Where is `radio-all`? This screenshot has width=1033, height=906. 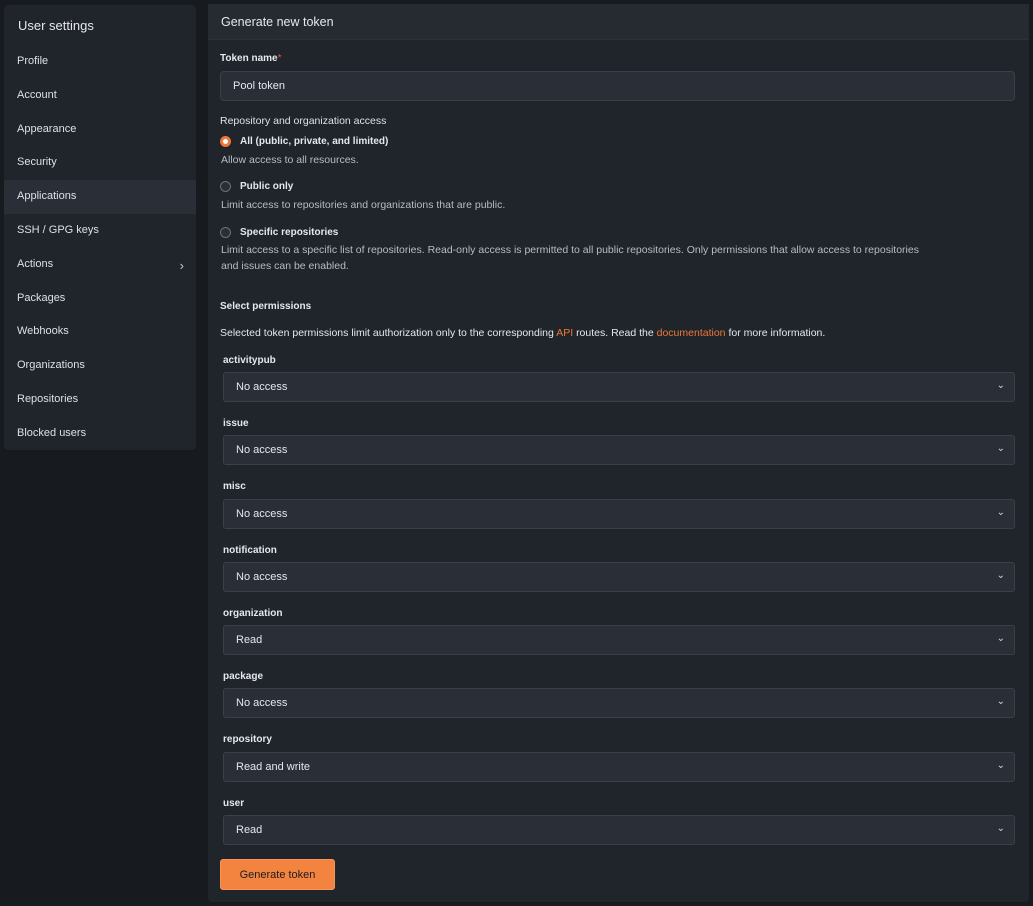 radio-all is located at coordinates (225, 141).